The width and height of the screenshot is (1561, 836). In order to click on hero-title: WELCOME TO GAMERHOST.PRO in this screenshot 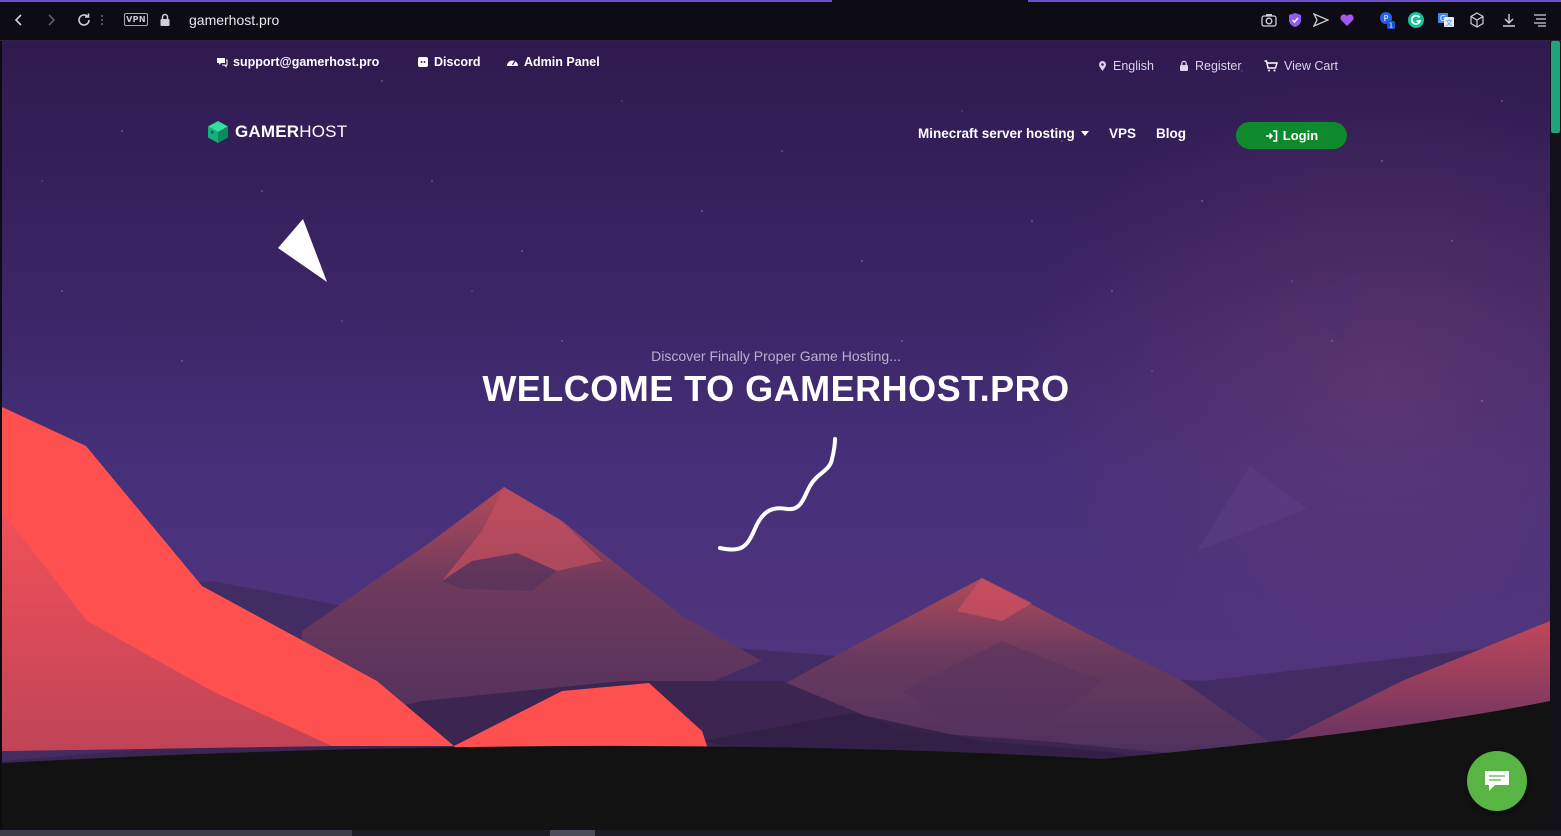, I will do `click(776, 388)`.